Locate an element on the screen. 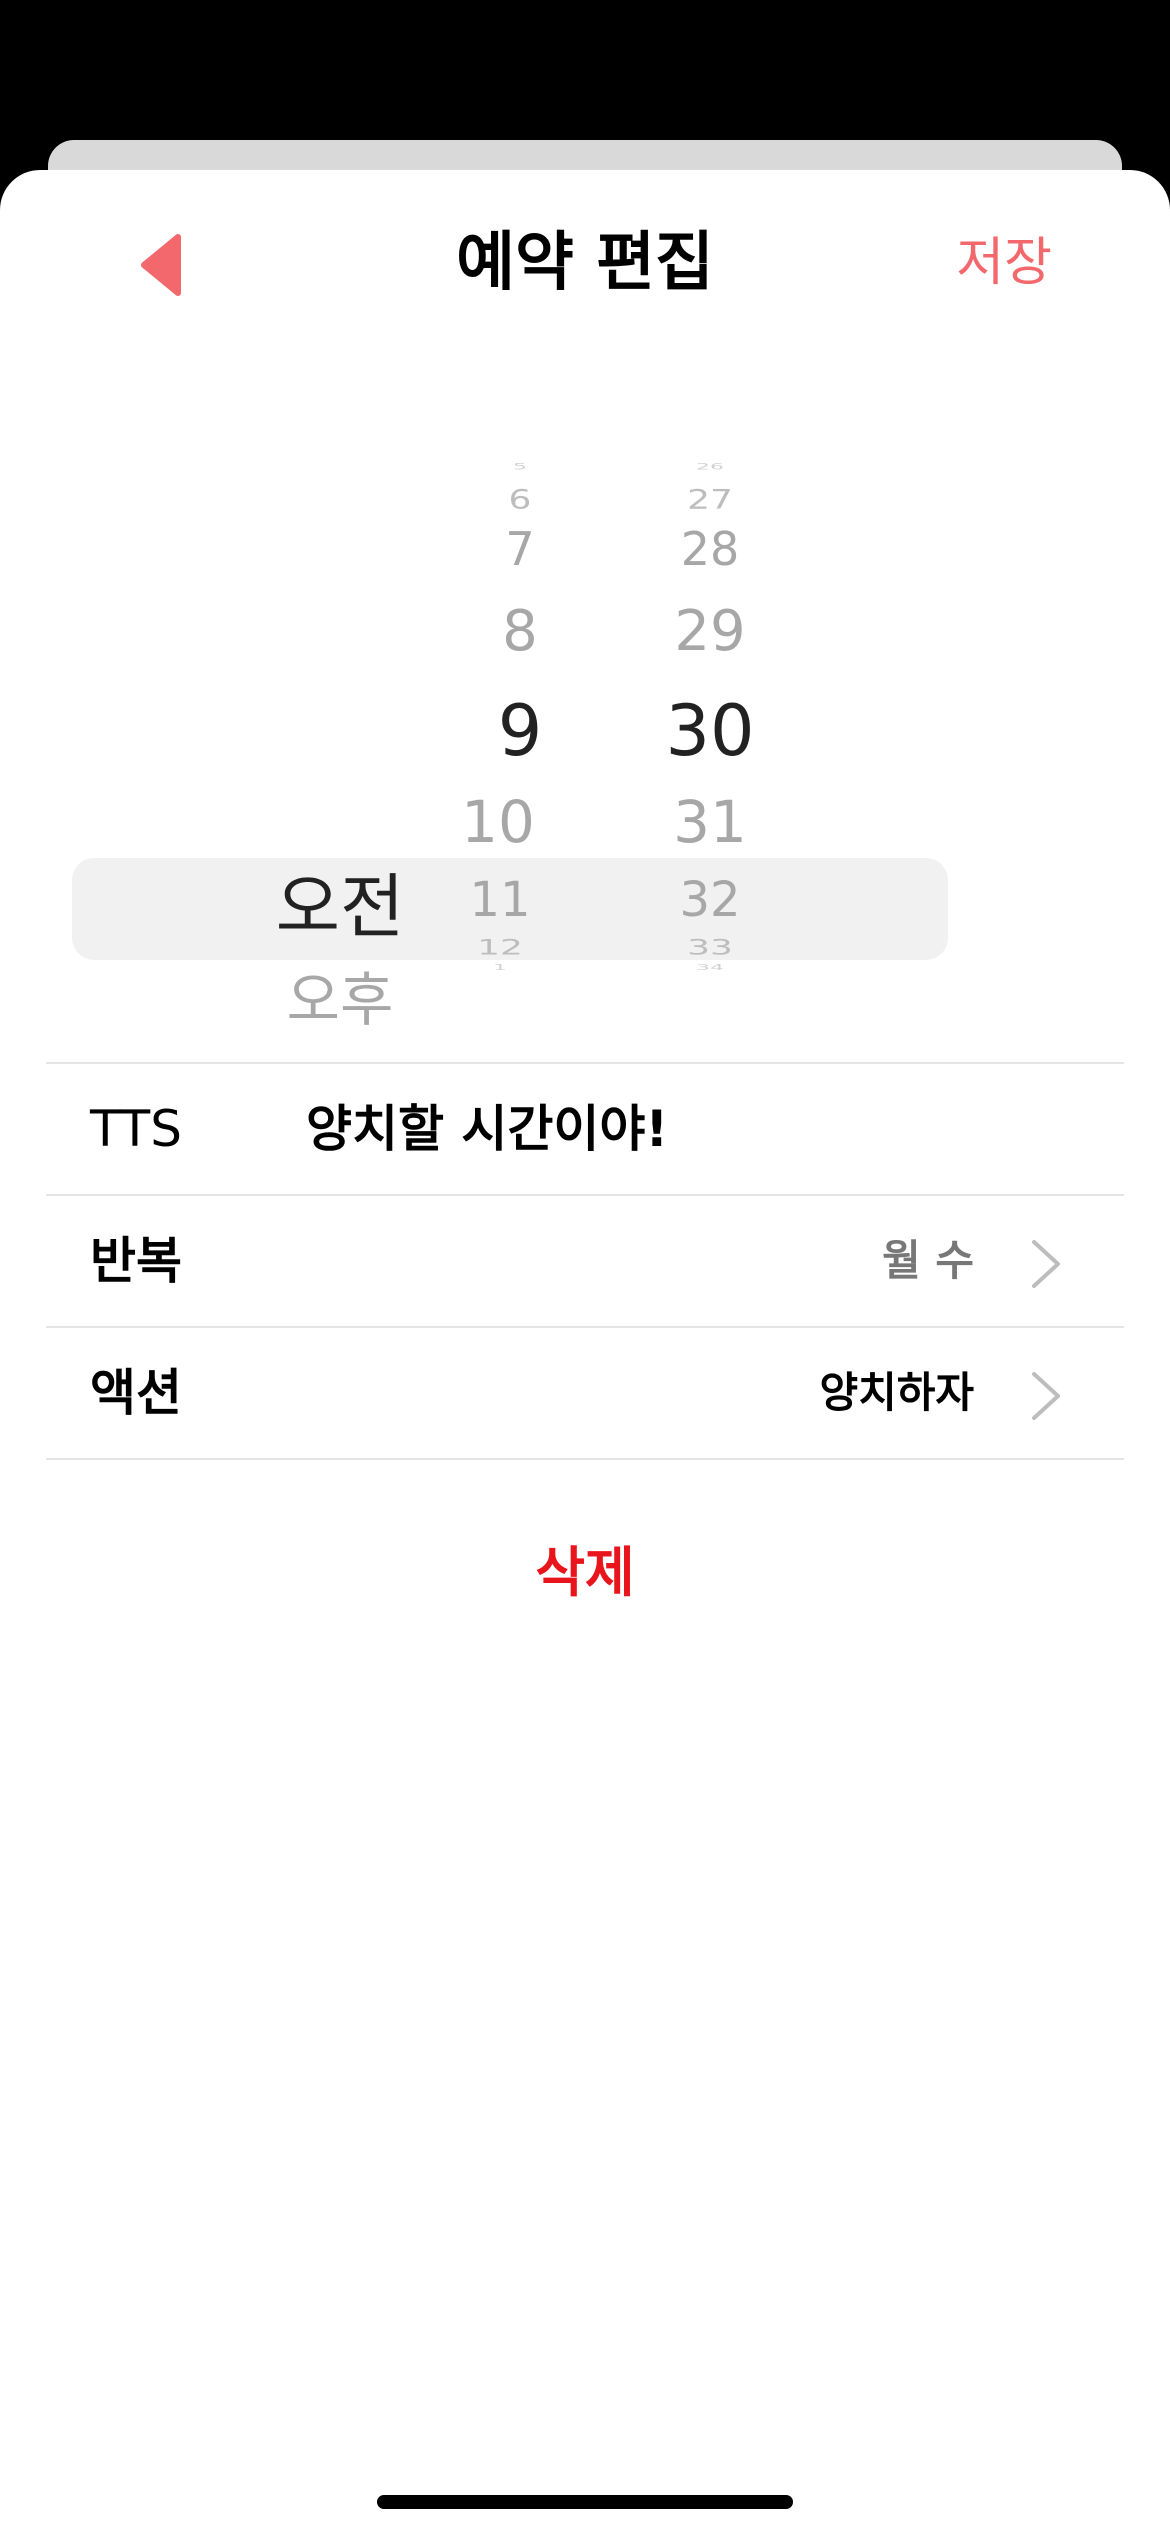  hour-option: 1 is located at coordinates (500, 968).